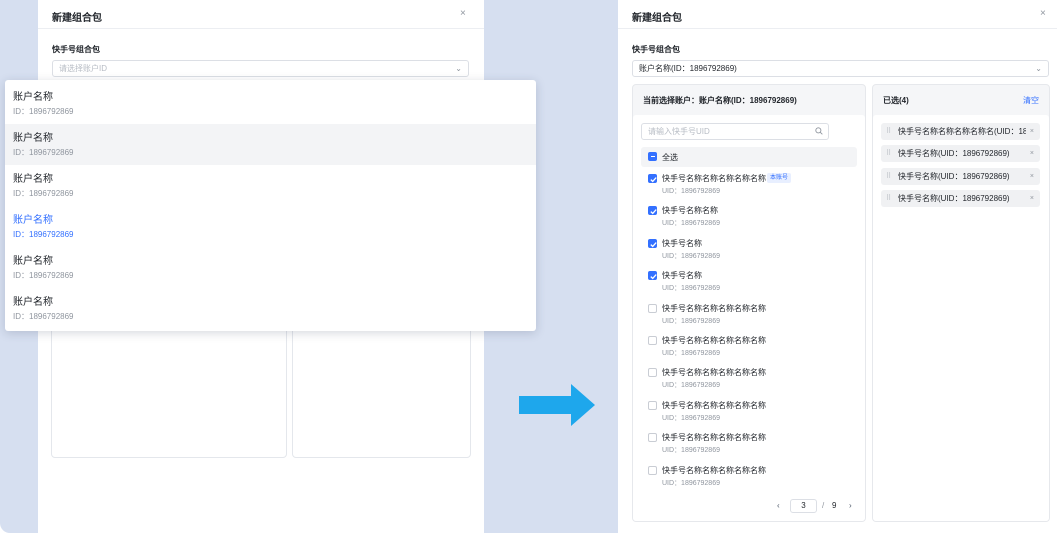 This screenshot has width=1057, height=533. Describe the element at coordinates (557, 405) in the screenshot. I see `arrow-right-icon` at that location.